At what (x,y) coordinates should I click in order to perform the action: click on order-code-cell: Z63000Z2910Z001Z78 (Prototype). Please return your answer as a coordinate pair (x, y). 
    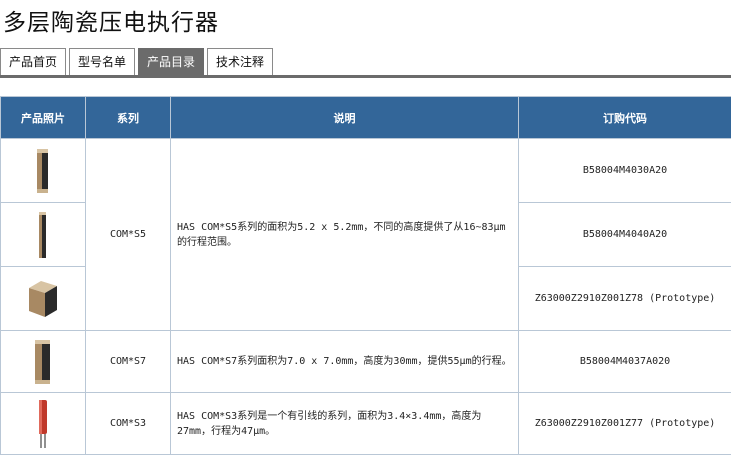
    Looking at the image, I should click on (624, 298).